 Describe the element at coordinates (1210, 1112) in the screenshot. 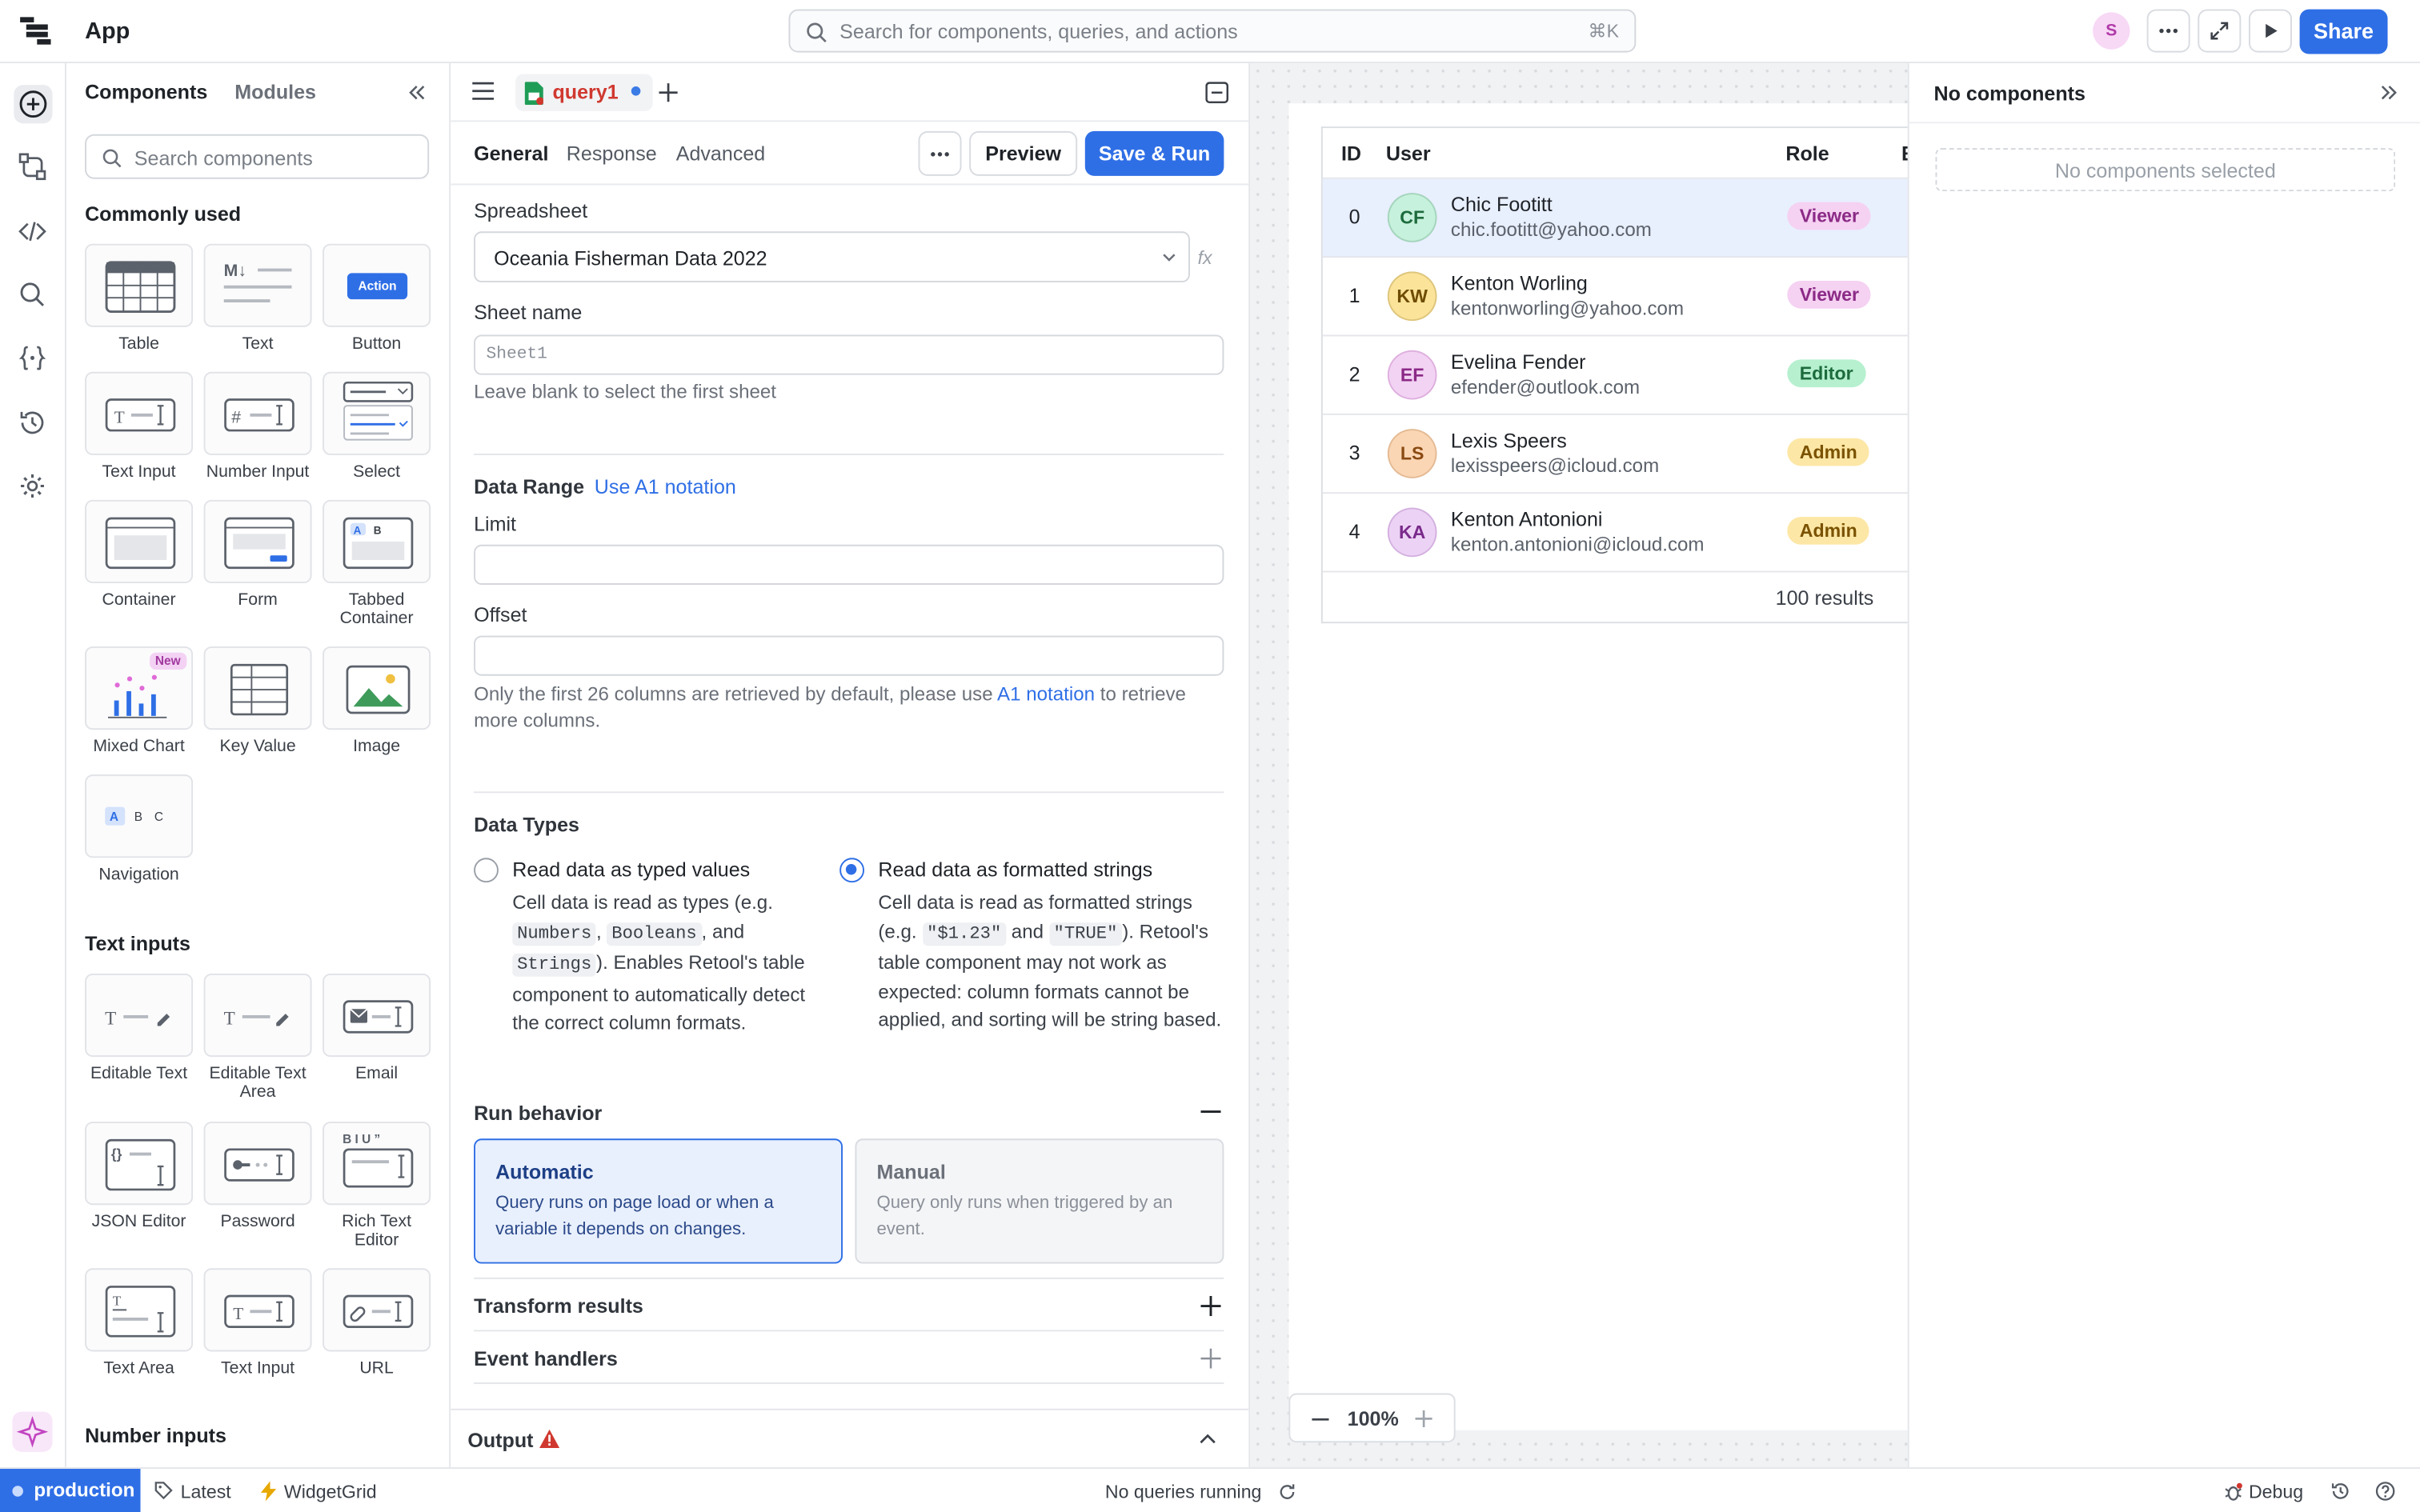

I see `collapse-minus-icon` at that location.